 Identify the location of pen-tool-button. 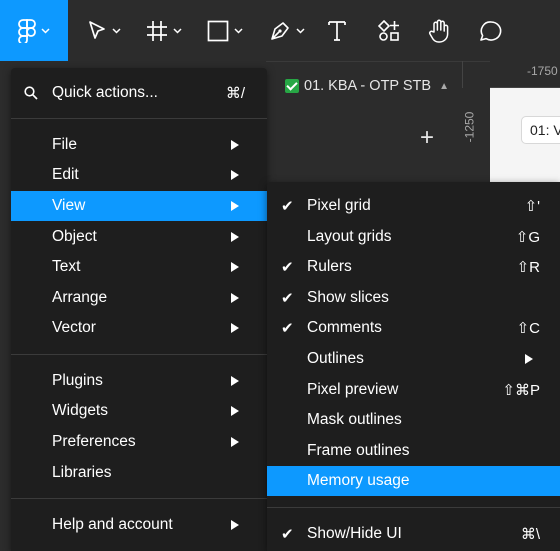
(287, 30).